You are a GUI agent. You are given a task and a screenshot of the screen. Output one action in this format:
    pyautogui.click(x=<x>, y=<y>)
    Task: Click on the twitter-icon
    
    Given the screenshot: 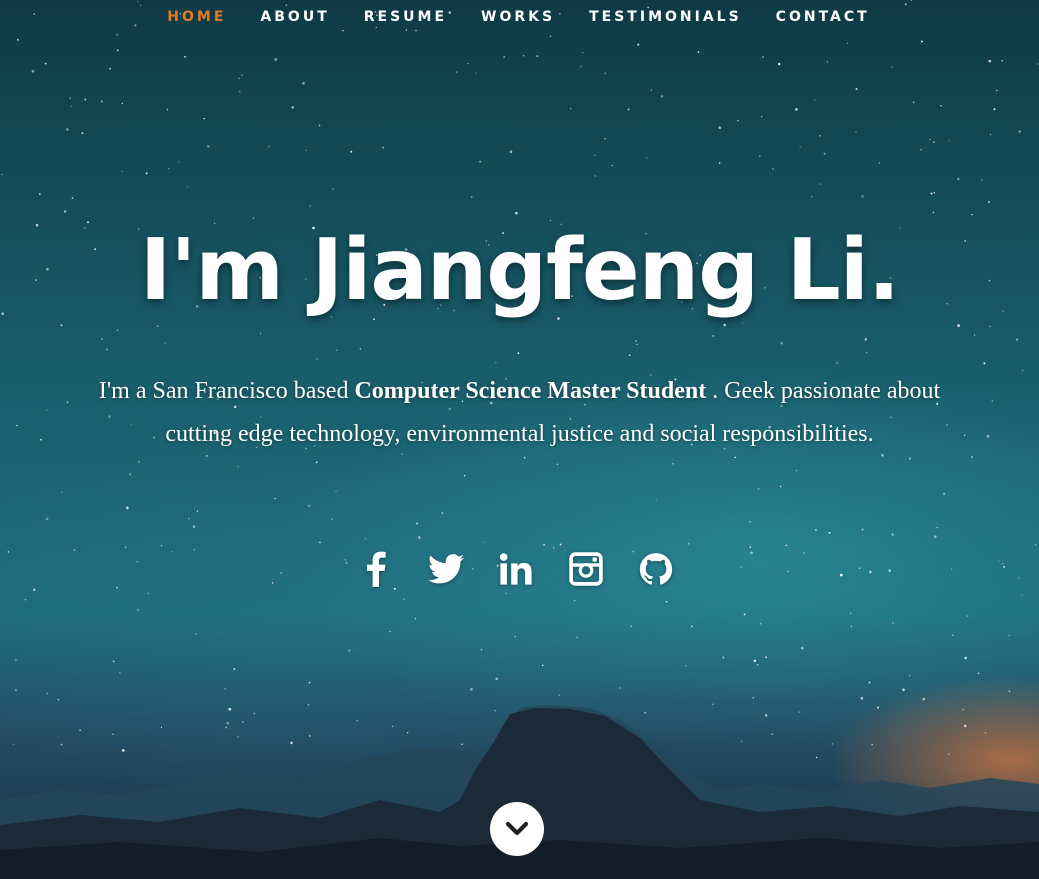 What is the action you would take?
    pyautogui.click(x=445, y=569)
    